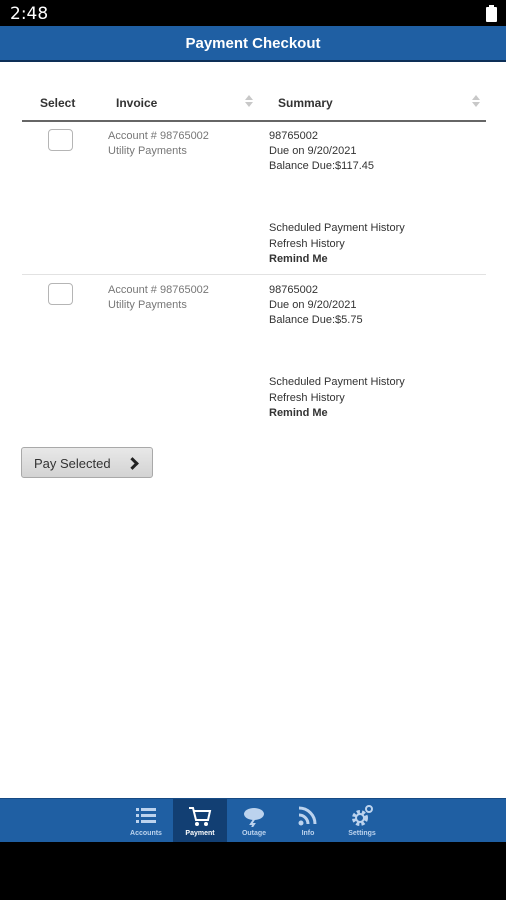 This screenshot has width=506, height=900. I want to click on tab-accounts: Accounts, so click(146, 821).